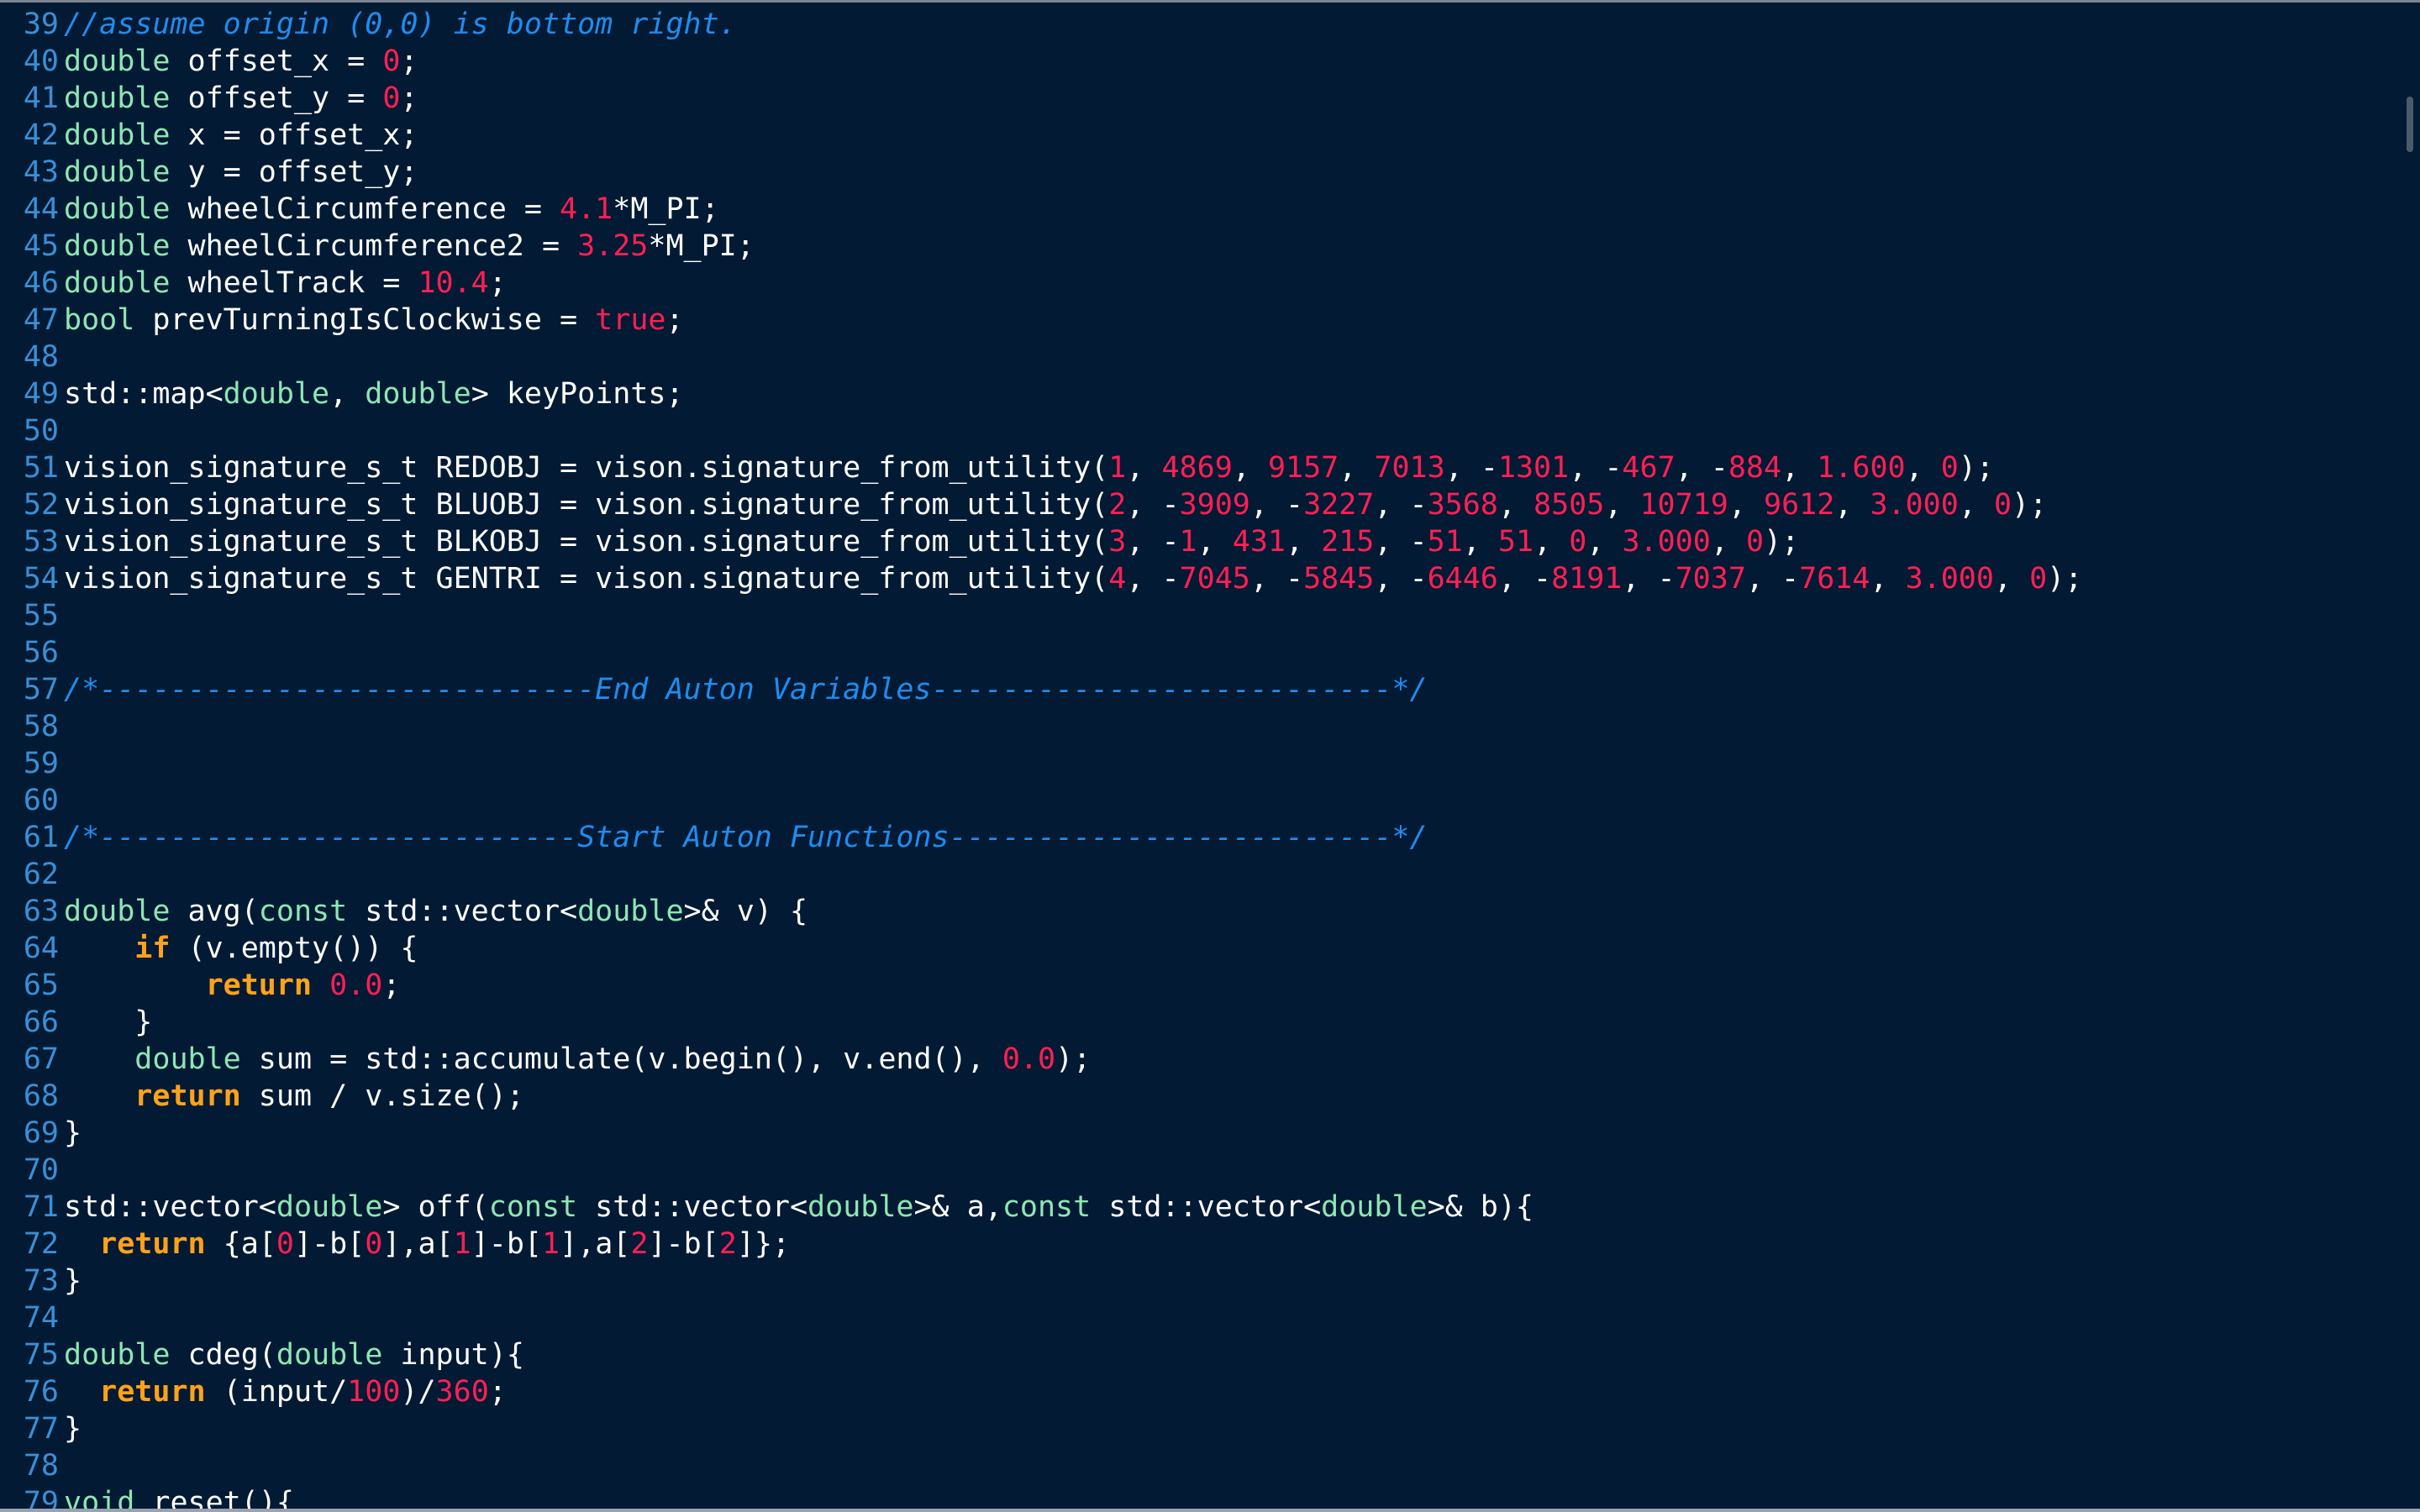 The width and height of the screenshot is (2420, 1512). I want to click on code-line: 76 return (input/100)/360;, so click(1197, 1391).